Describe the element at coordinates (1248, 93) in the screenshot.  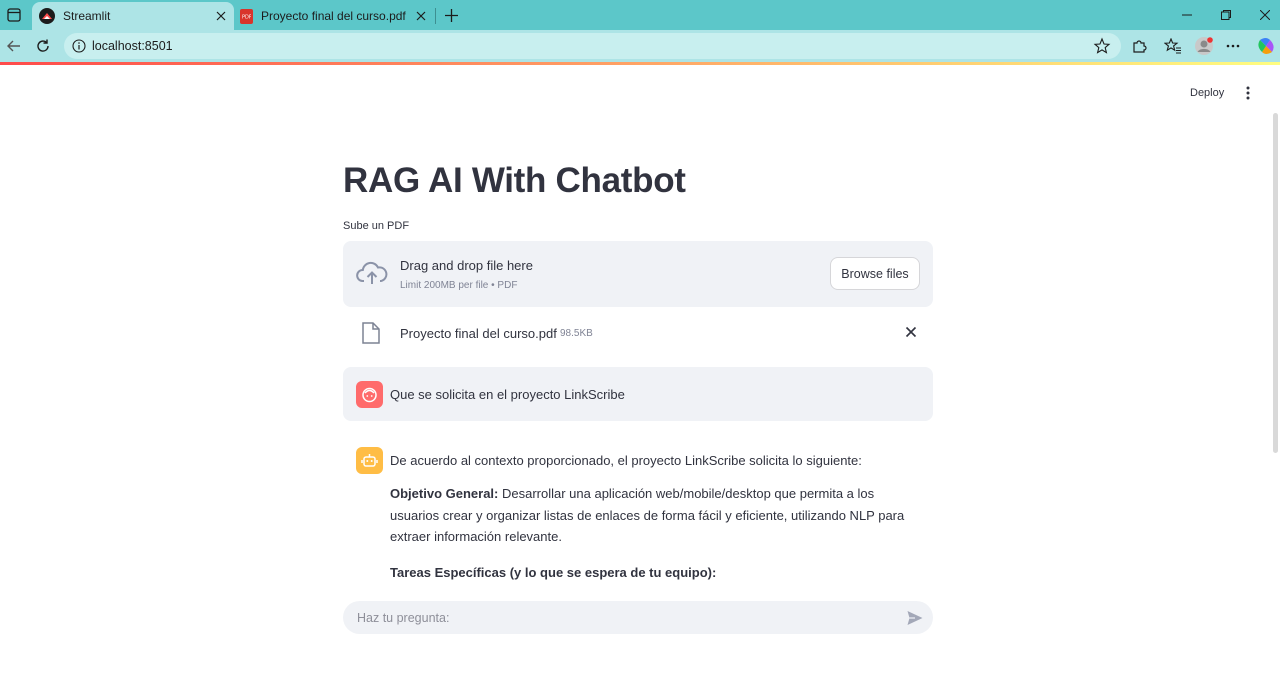
I see `main-menu-icon` at that location.